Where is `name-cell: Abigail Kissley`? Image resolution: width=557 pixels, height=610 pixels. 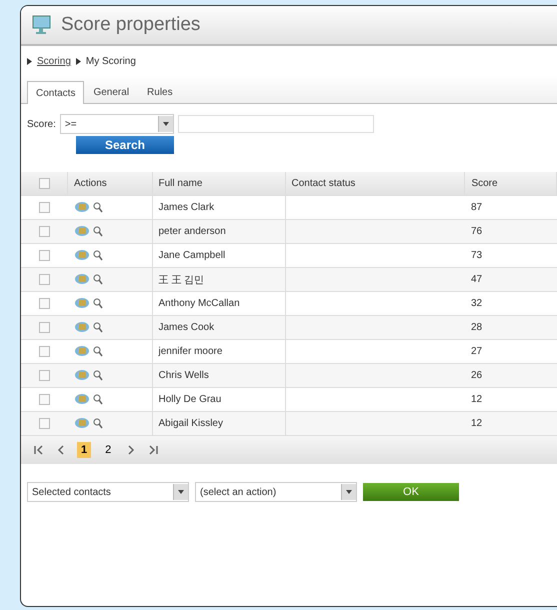 name-cell: Abigail Kissley is located at coordinates (218, 423).